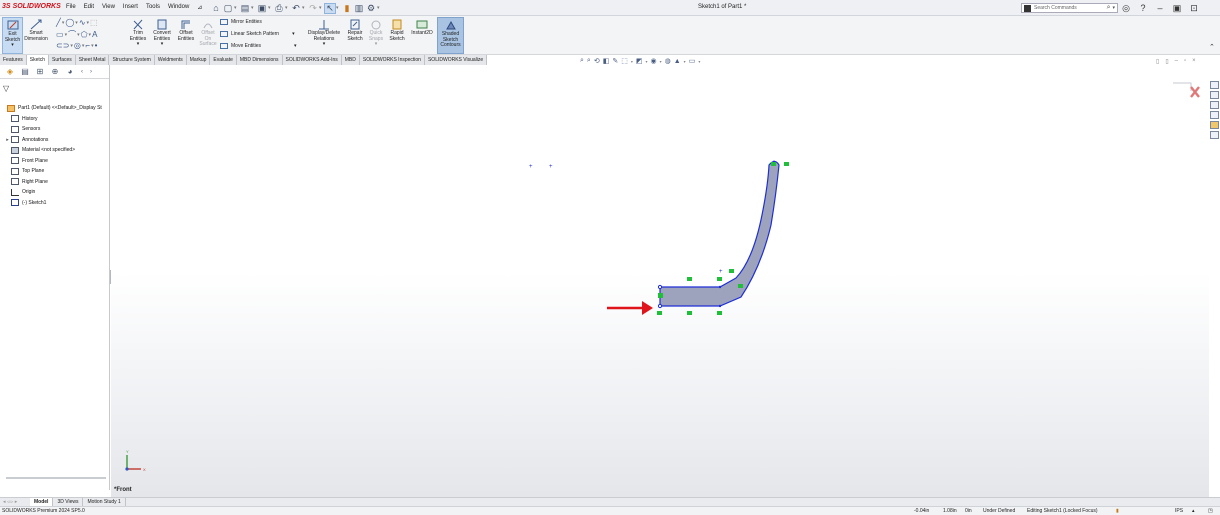  Describe the element at coordinates (68, 502) in the screenshot. I see `tab-3d-views: 3D Views` at that location.